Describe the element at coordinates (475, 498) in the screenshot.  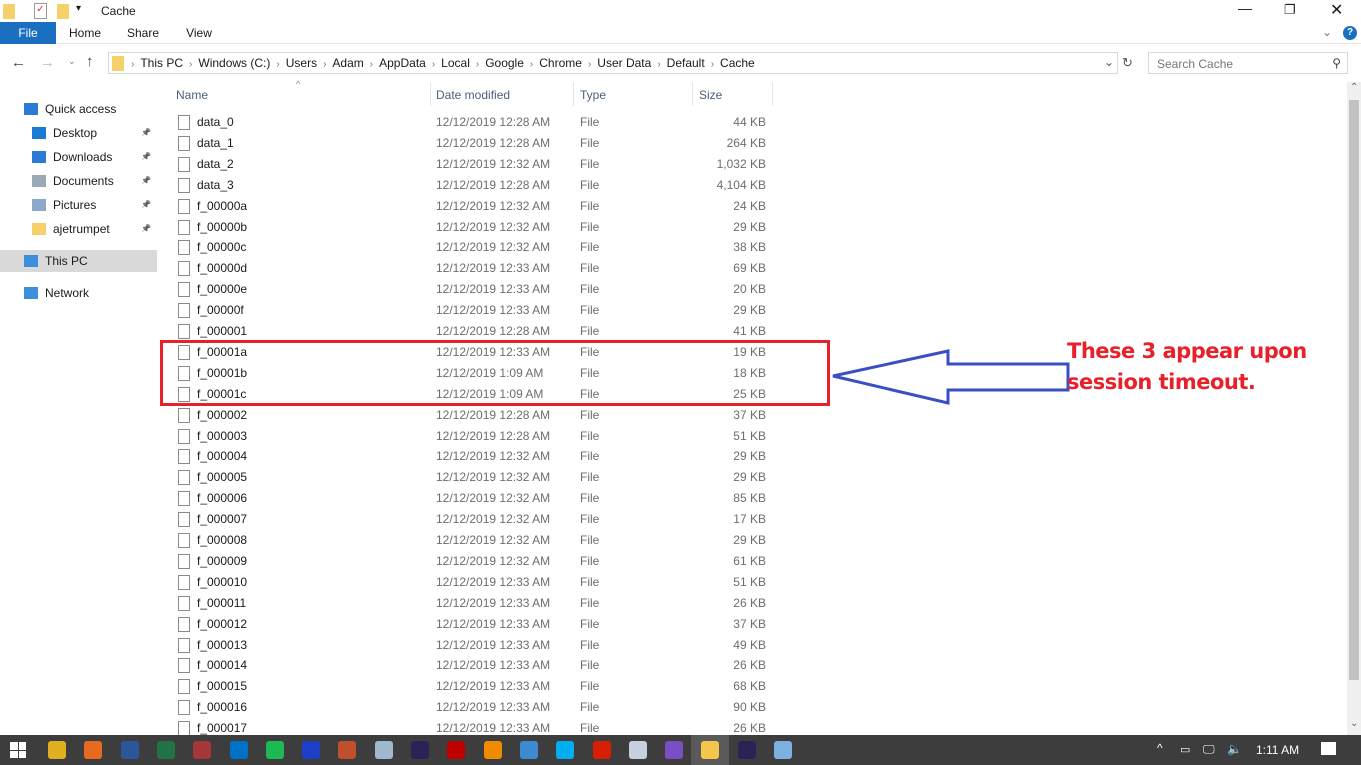
I see `file-row: f_000006 12/12/2019 12:32 AM File 85 KB` at that location.